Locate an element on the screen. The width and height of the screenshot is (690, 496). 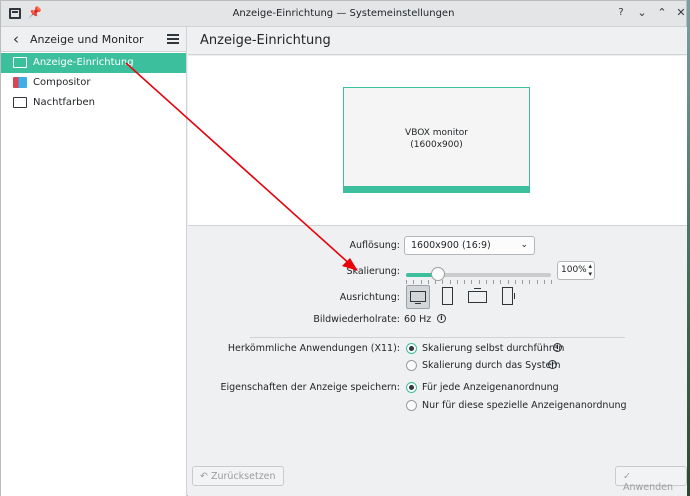
slider-ticks is located at coordinates (479, 282).